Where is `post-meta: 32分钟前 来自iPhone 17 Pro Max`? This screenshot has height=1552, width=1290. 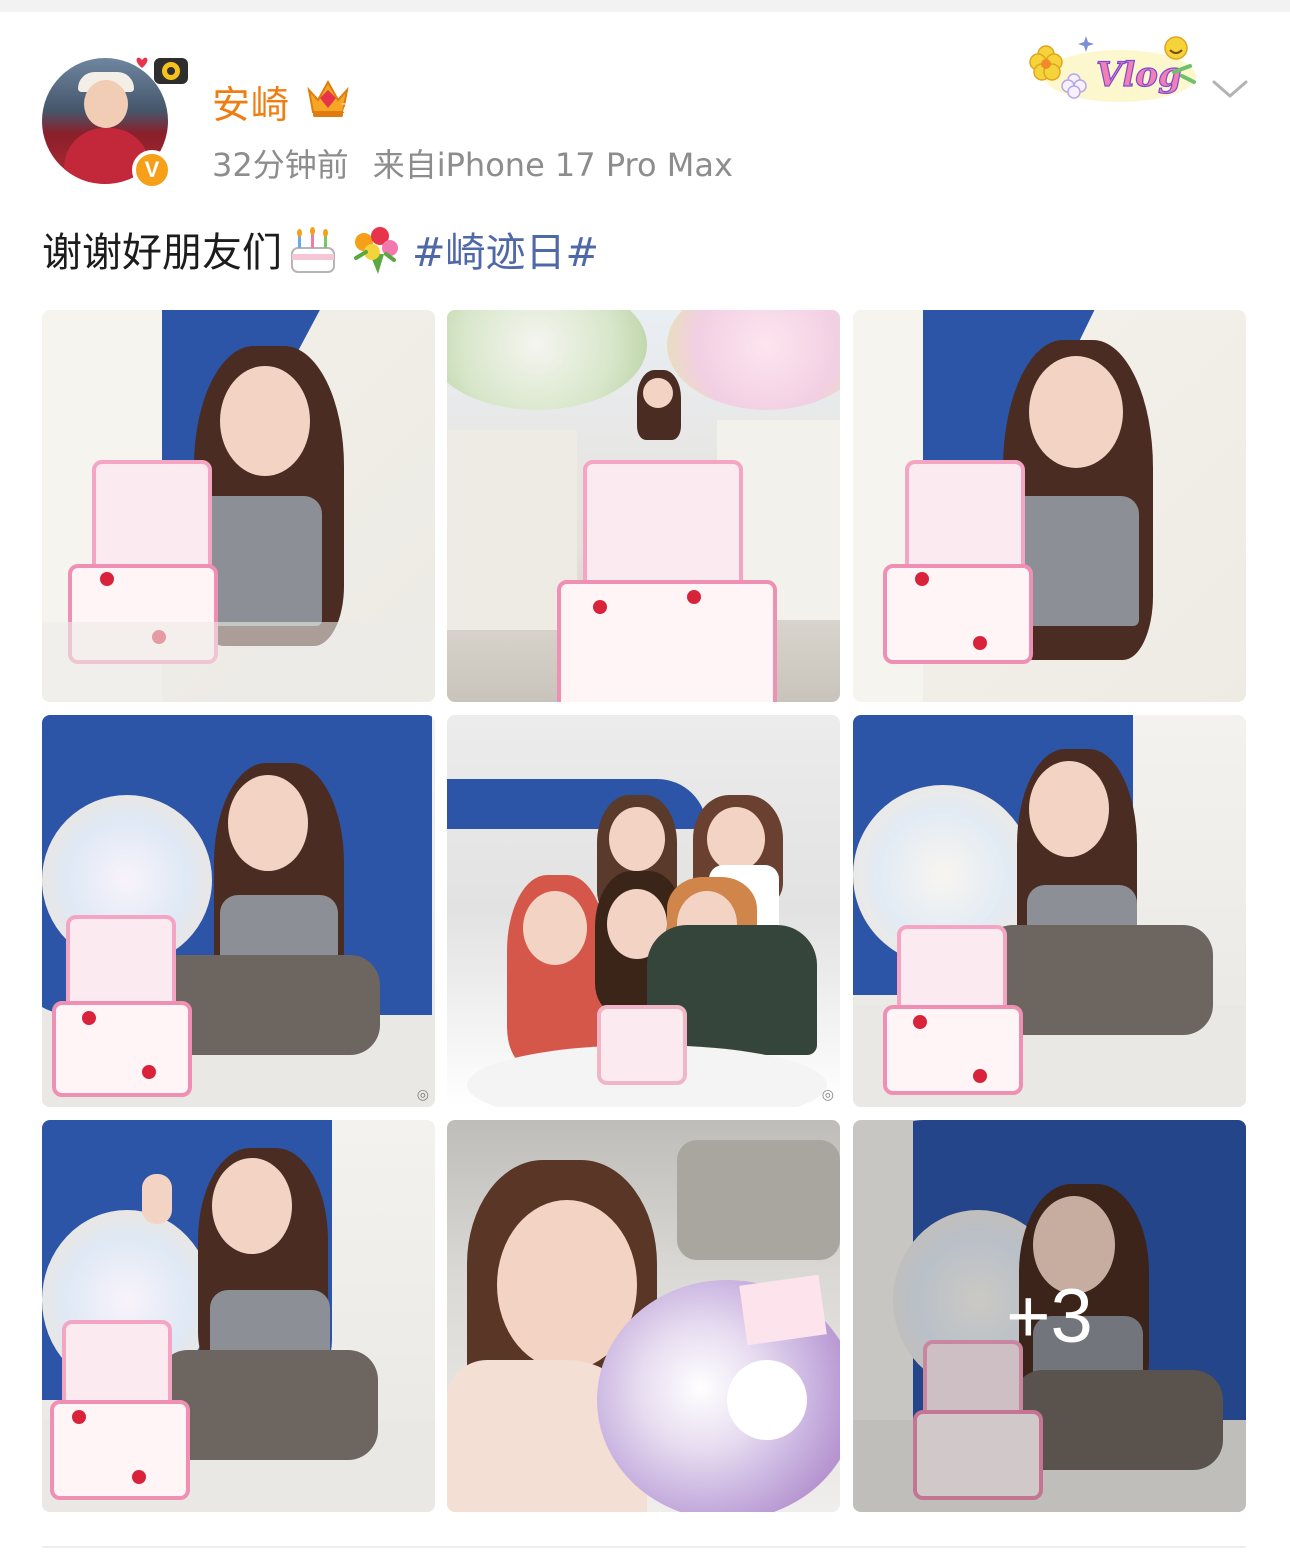 post-meta: 32分钟前 来自iPhone 17 Pro Max is located at coordinates (472, 163).